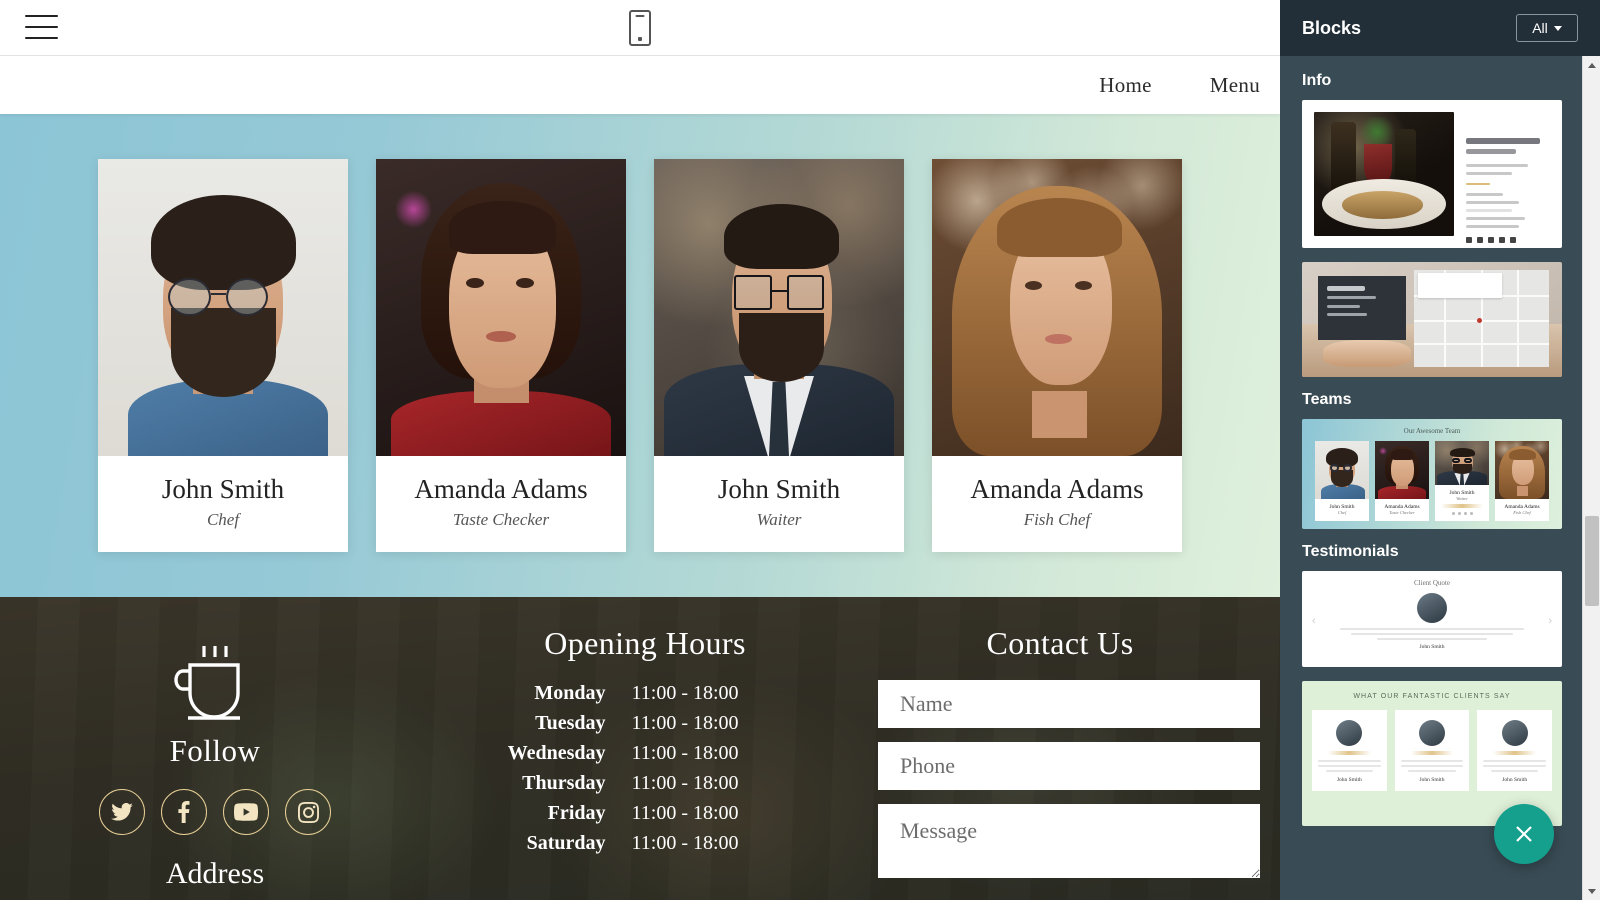  What do you see at coordinates (1522, 481) in the screenshot?
I see `team-thumb-card: Amanda Adams Fish Chef` at bounding box center [1522, 481].